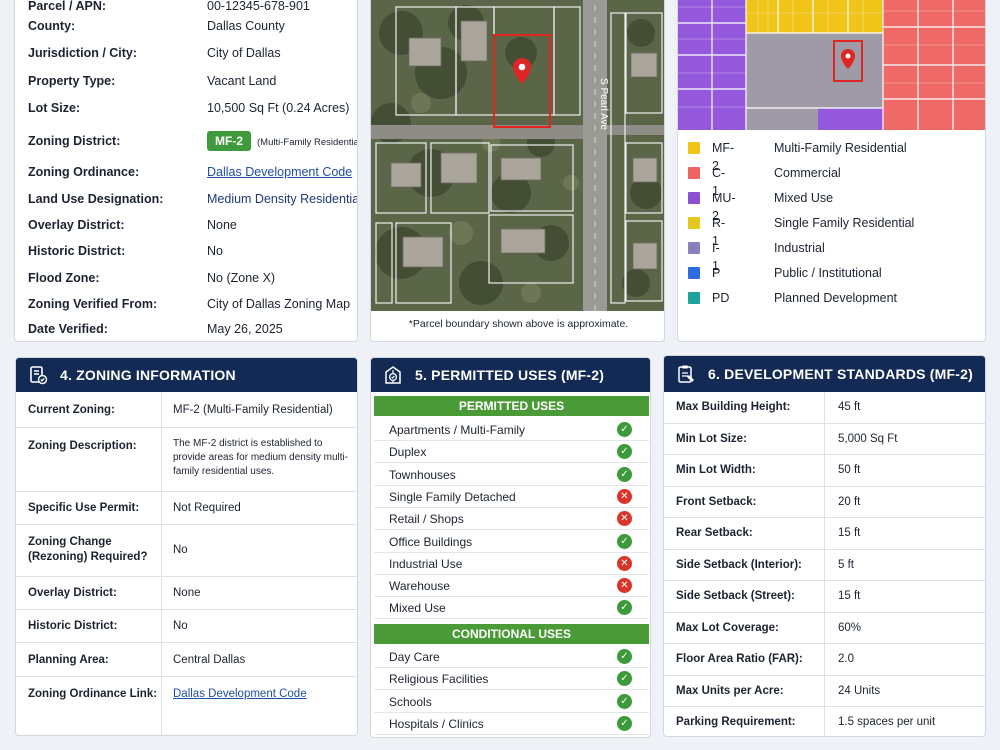 This screenshot has height=750, width=1000. I want to click on standard-row: Rear Setback: 15 ft, so click(824, 534).